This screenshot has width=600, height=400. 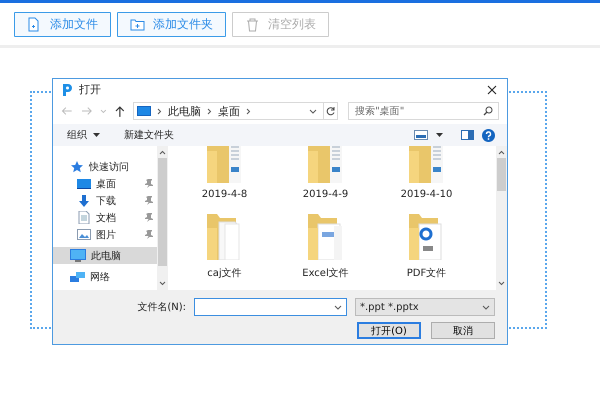 What do you see at coordinates (77, 276) in the screenshot?
I see `network-icon` at bounding box center [77, 276].